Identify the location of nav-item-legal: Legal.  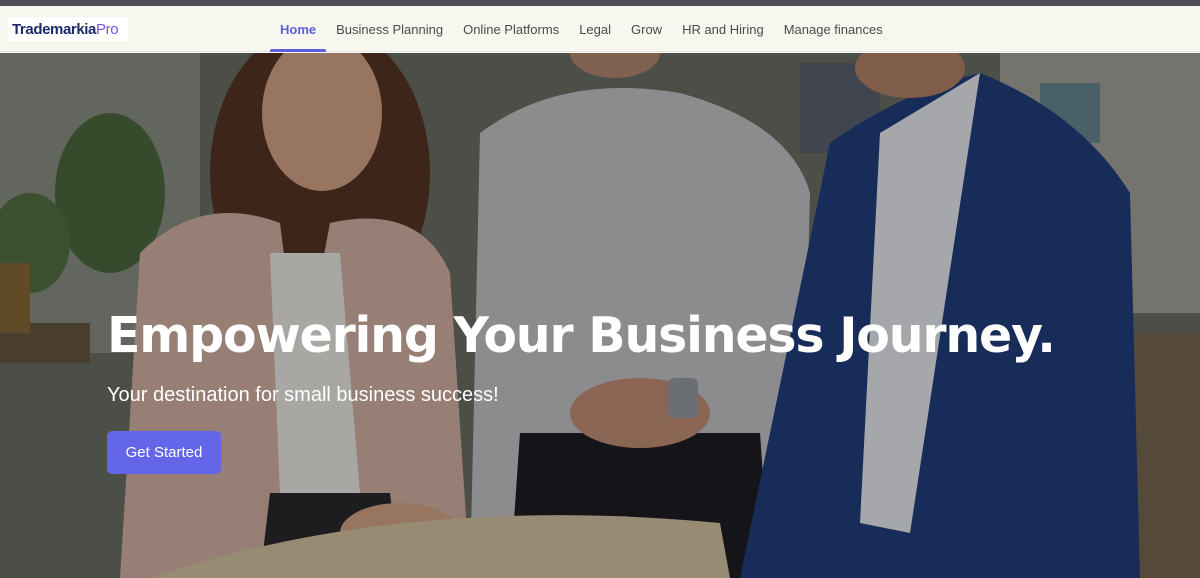
(595, 29).